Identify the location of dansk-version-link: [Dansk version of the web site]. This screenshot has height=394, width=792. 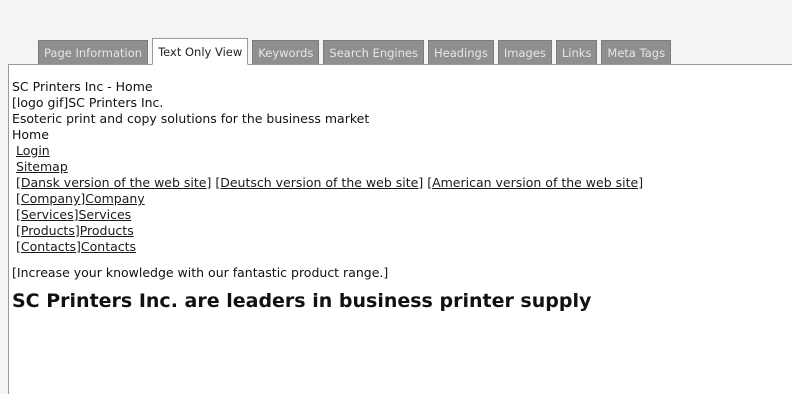
(113, 182).